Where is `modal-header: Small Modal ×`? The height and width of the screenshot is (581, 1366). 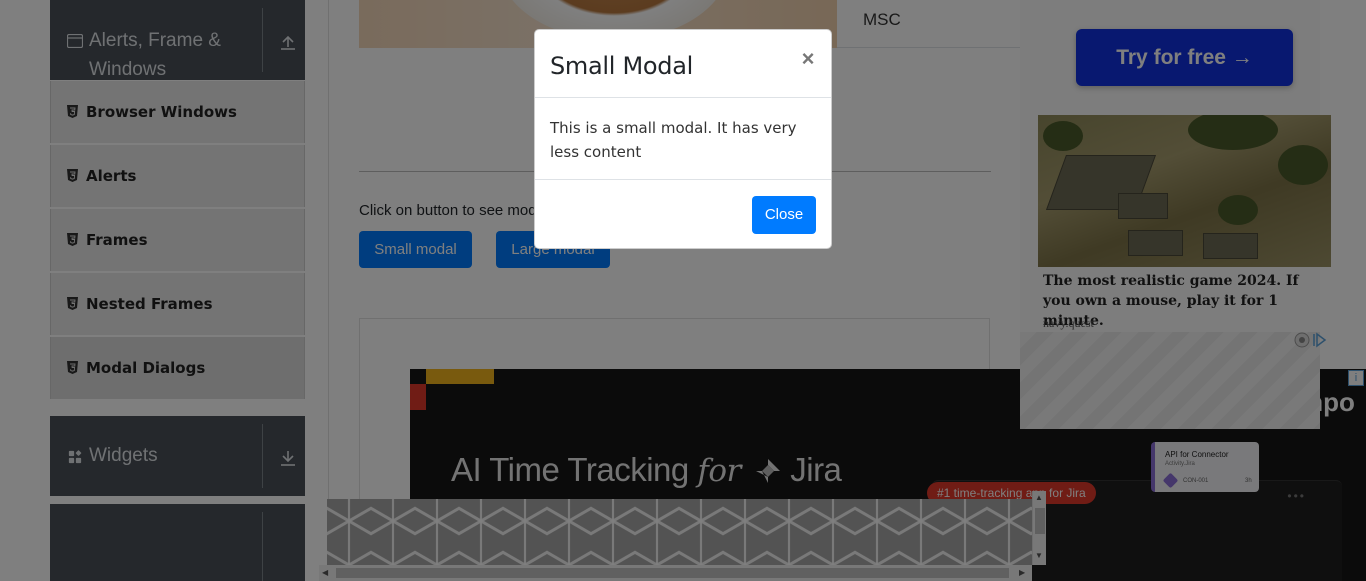
modal-header: Small Modal × is located at coordinates (683, 64).